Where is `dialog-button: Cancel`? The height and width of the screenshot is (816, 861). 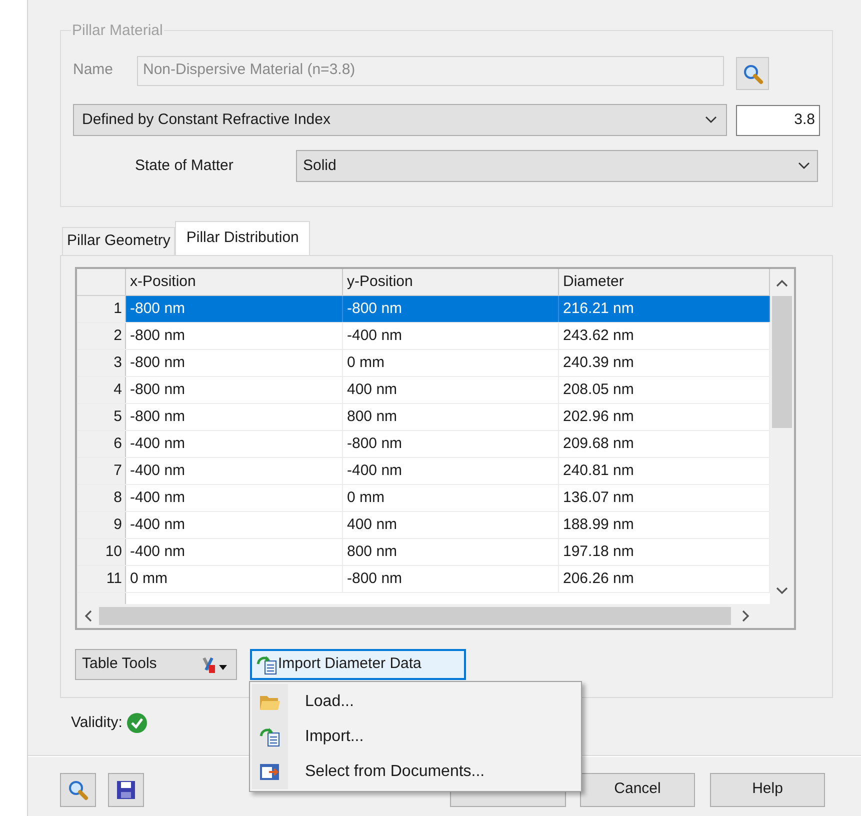
dialog-button: Cancel is located at coordinates (637, 789).